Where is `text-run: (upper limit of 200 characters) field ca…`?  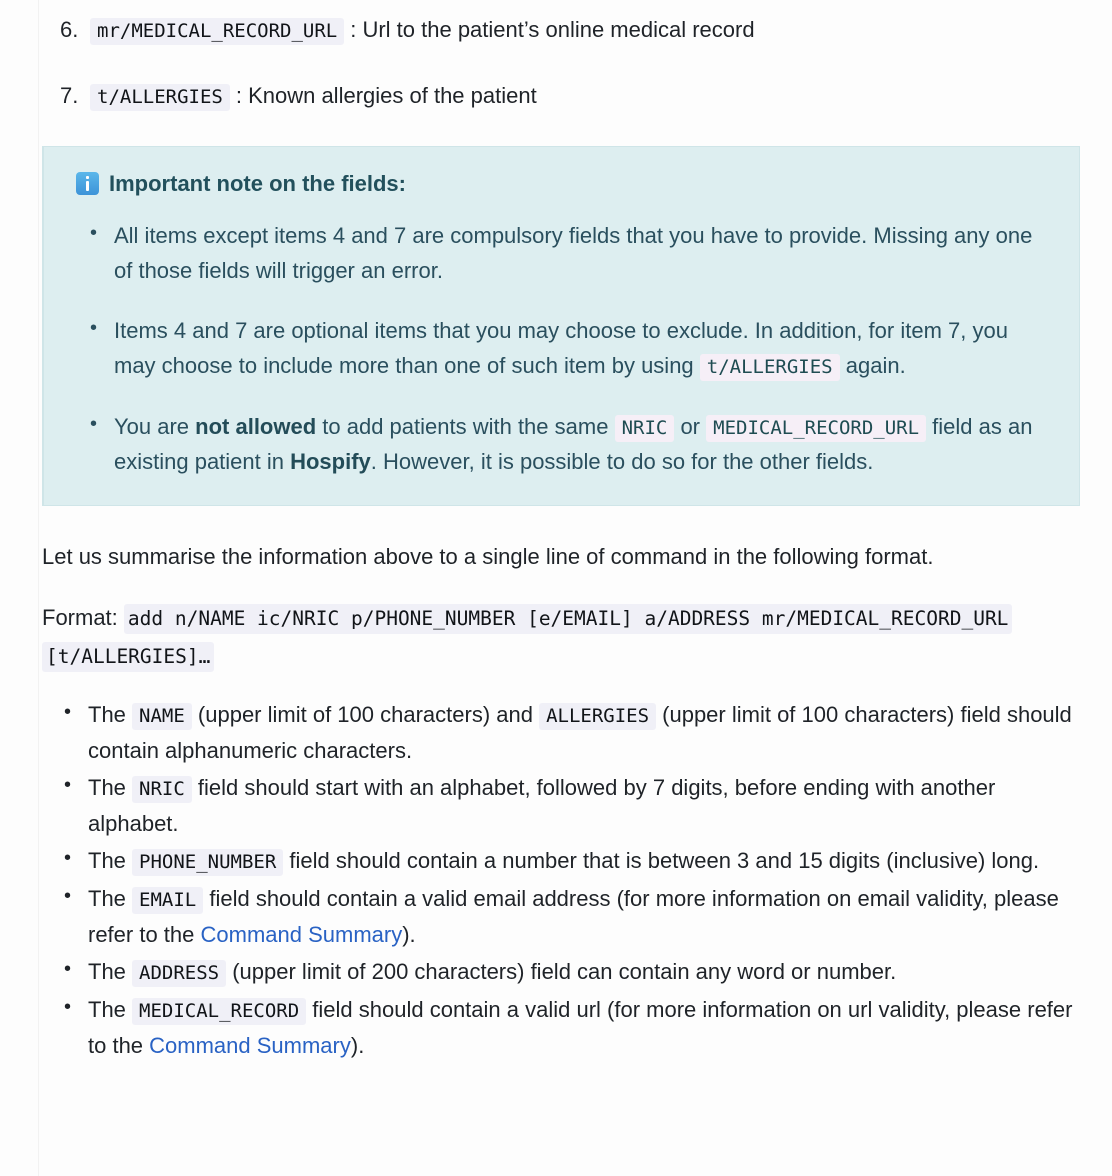
text-run: (upper limit of 200 characters) field ca… is located at coordinates (561, 972).